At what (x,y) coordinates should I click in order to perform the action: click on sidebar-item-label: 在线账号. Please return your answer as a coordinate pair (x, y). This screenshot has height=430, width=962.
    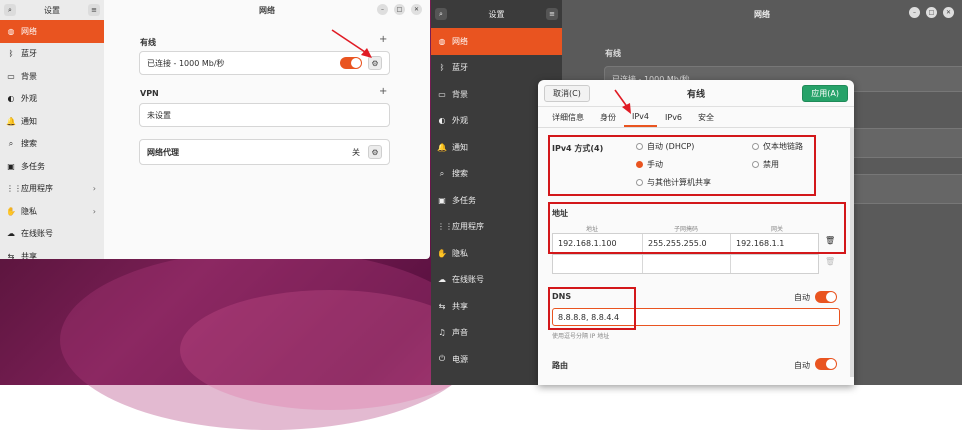
    Looking at the image, I should click on (37, 234).